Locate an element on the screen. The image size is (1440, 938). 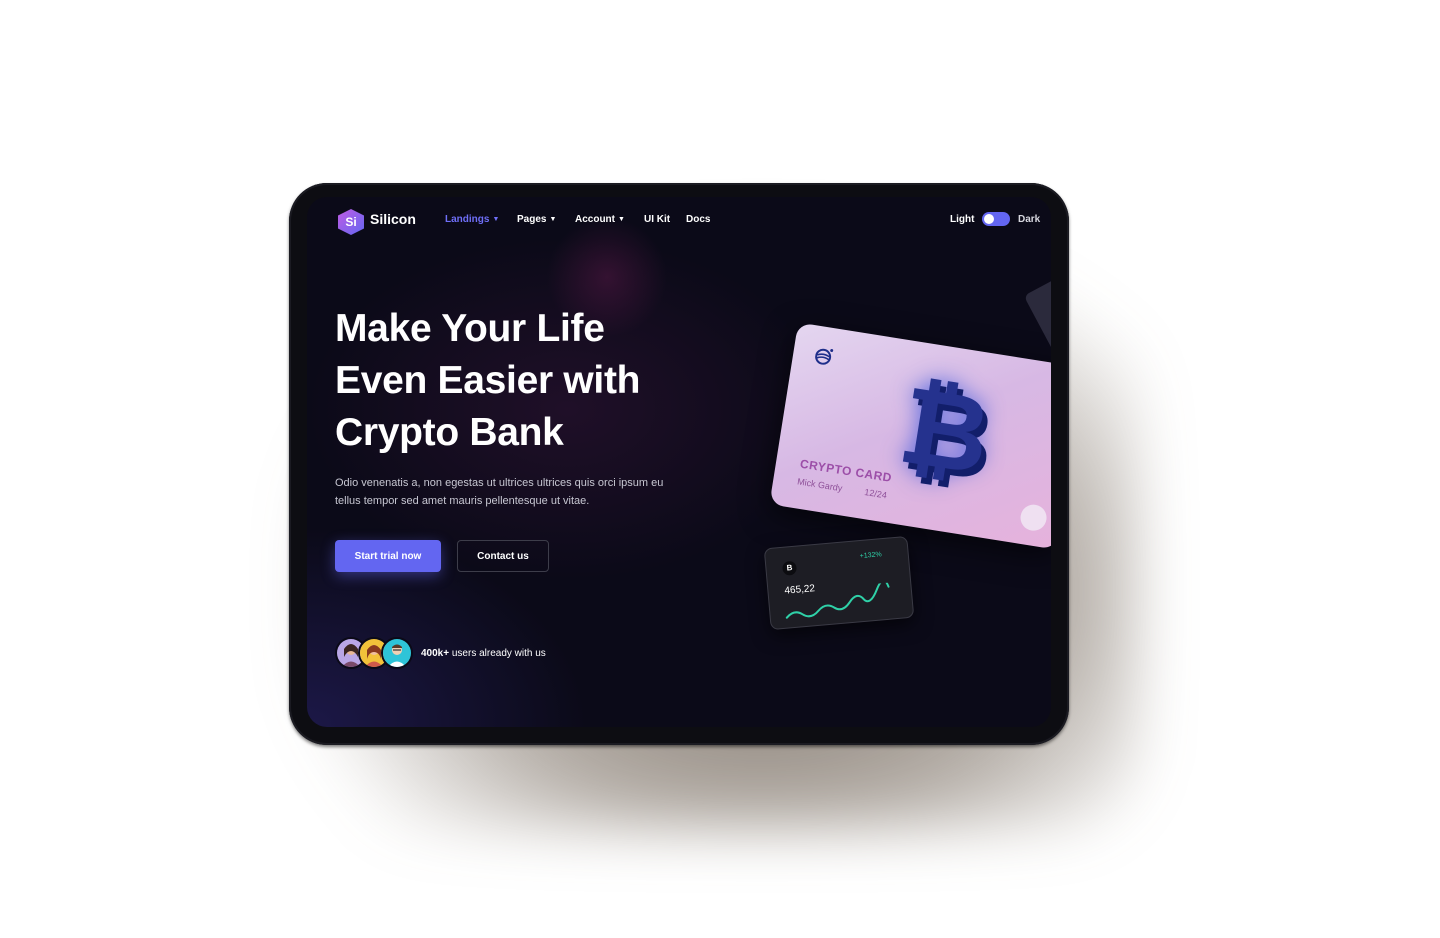
nav-docs: Docs is located at coordinates (698, 219).